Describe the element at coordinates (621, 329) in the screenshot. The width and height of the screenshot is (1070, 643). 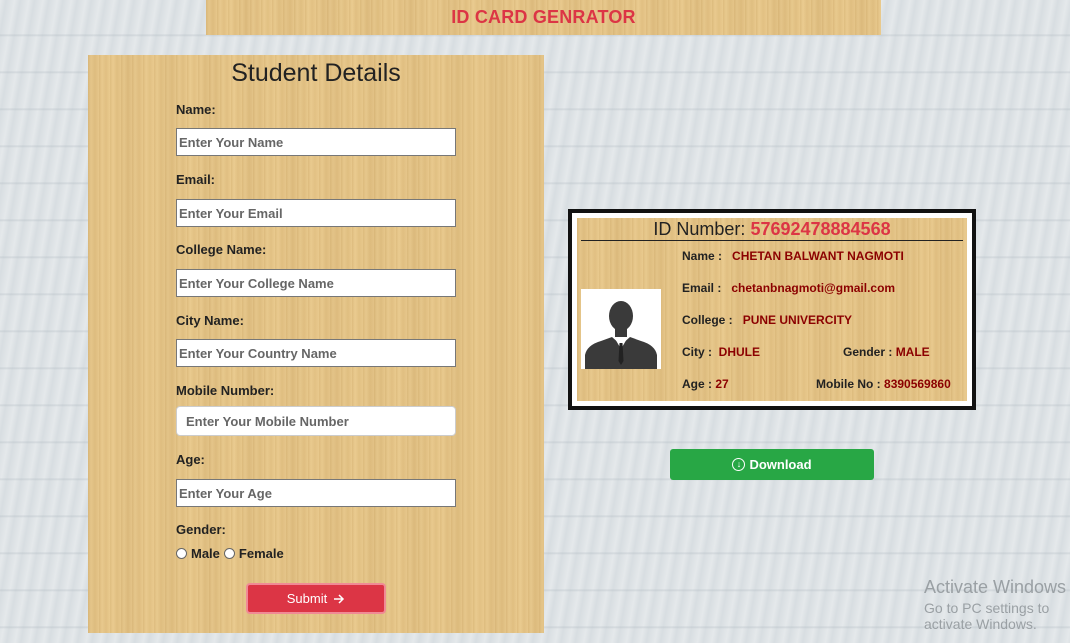
I see `user-silhouette-icon` at that location.